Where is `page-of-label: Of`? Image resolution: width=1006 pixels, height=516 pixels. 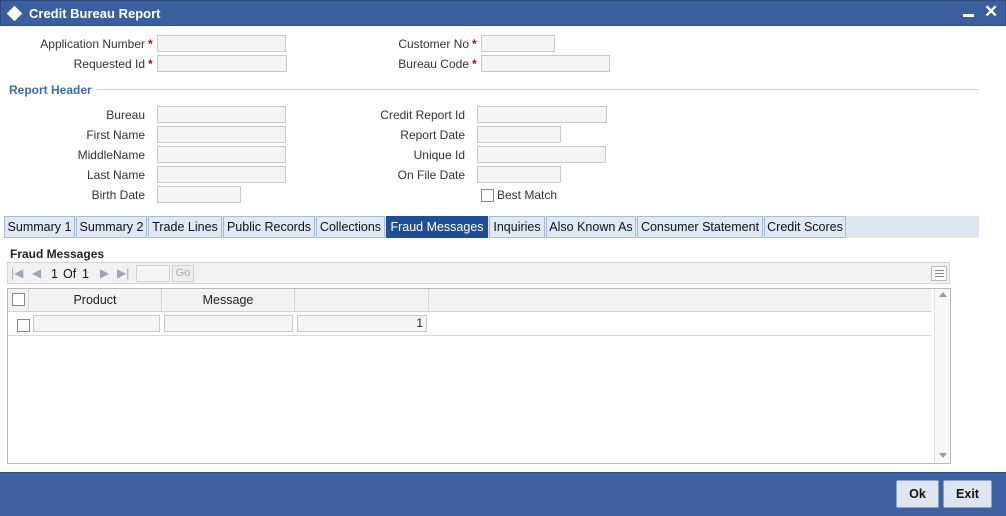
page-of-label: Of is located at coordinates (70, 274).